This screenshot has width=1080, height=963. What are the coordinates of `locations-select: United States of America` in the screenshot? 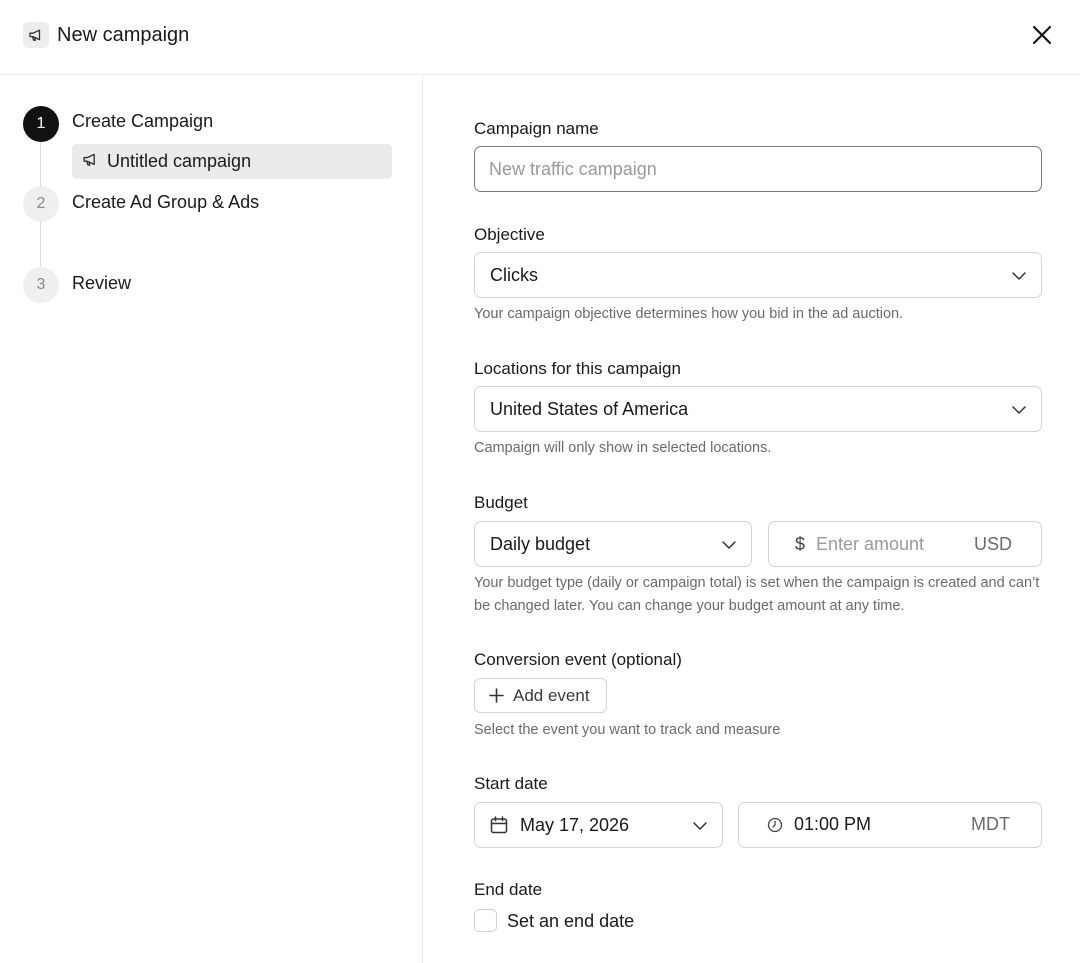 It's located at (758, 409).